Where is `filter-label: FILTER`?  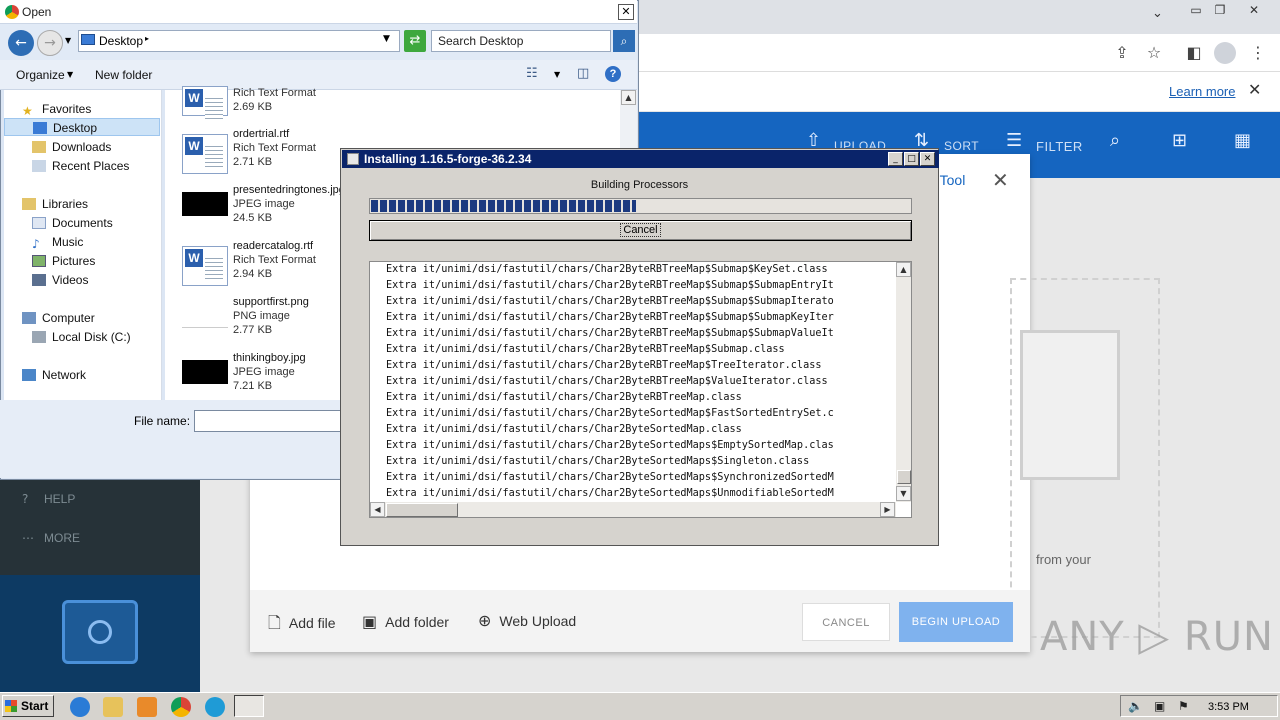
filter-label: FILTER is located at coordinates (1059, 146).